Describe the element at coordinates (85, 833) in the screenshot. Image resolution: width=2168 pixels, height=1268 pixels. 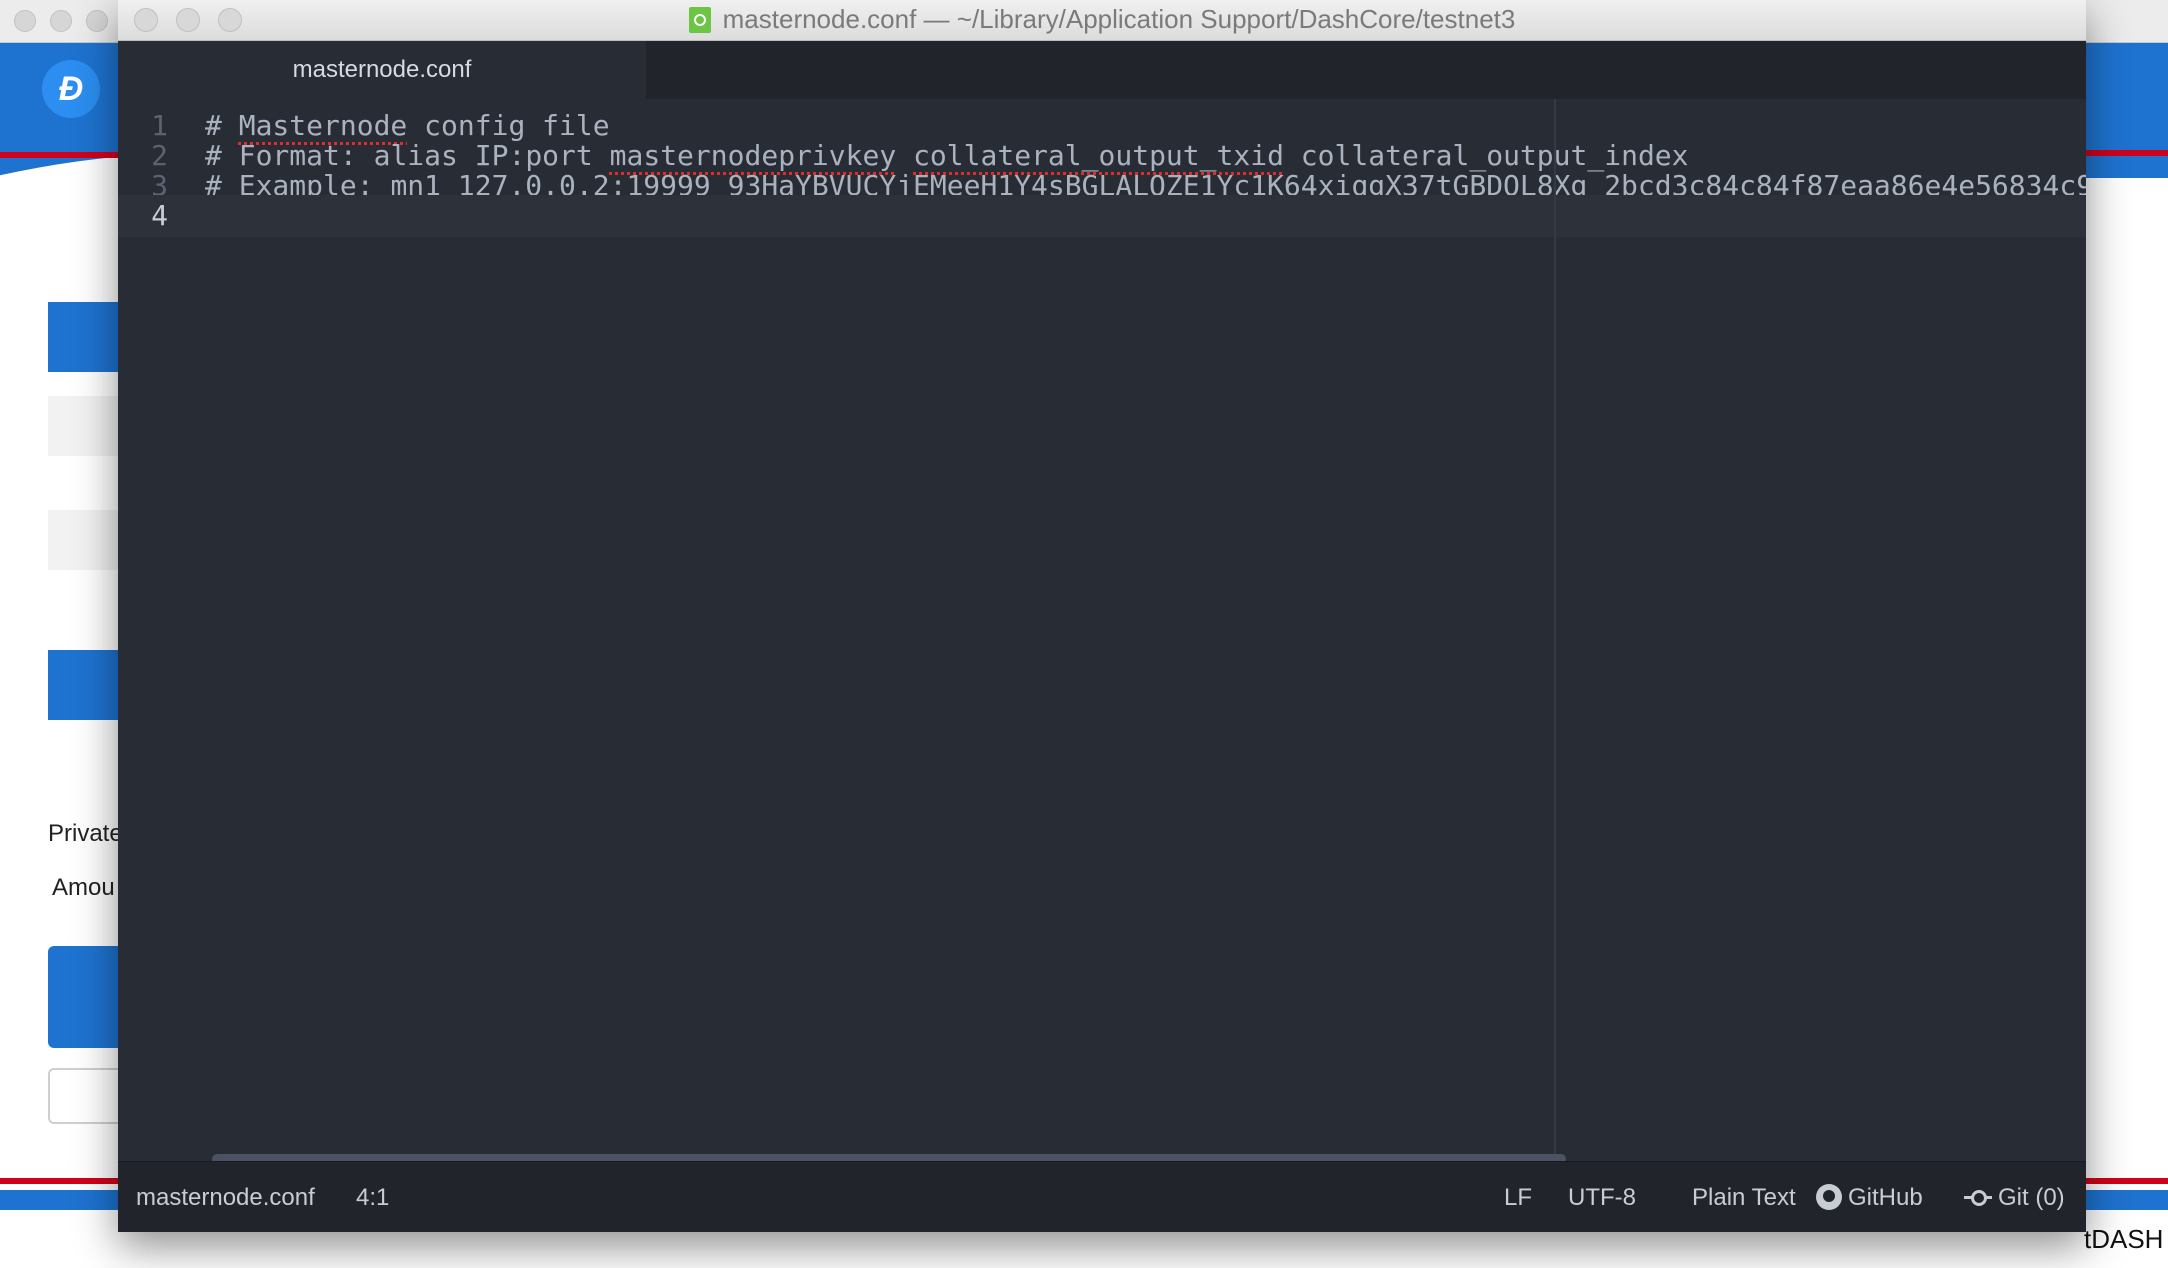
I see `private-key-label: Private` at that location.